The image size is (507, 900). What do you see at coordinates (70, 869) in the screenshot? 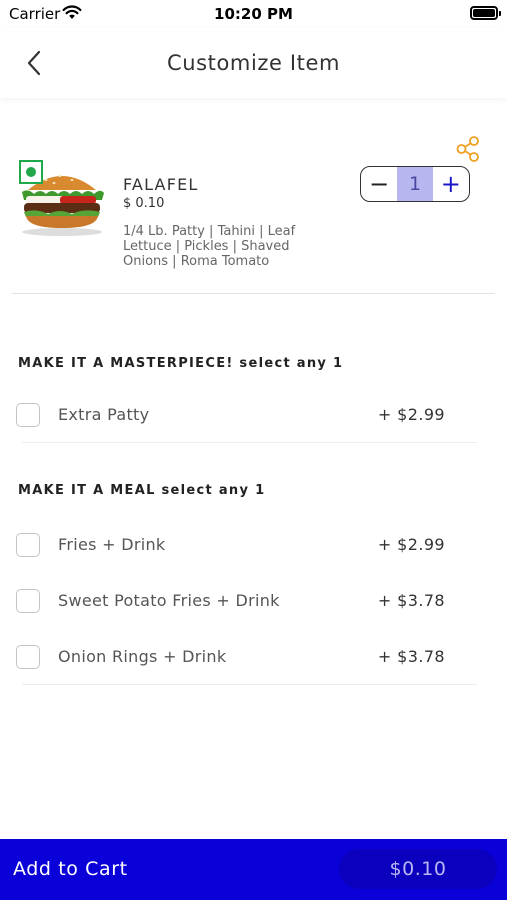
I see `add-to-cart-button: Add to Cart` at bounding box center [70, 869].